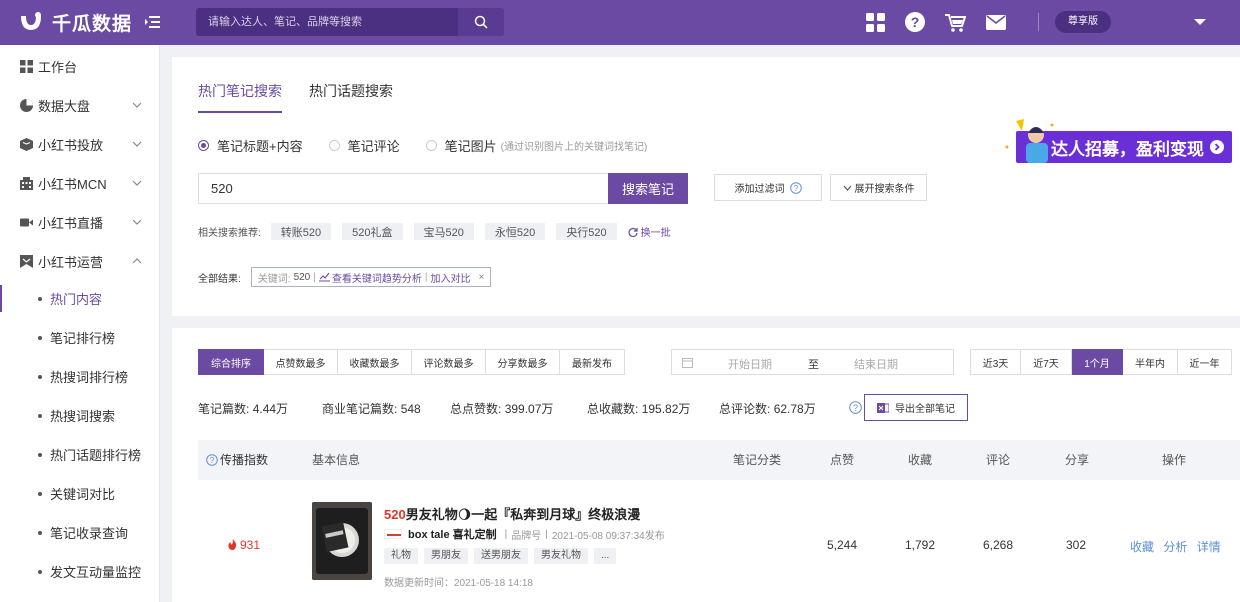 The width and height of the screenshot is (1240, 602). Describe the element at coordinates (523, 362) in the screenshot. I see `sort-tab-shares: 分享数最多` at that location.